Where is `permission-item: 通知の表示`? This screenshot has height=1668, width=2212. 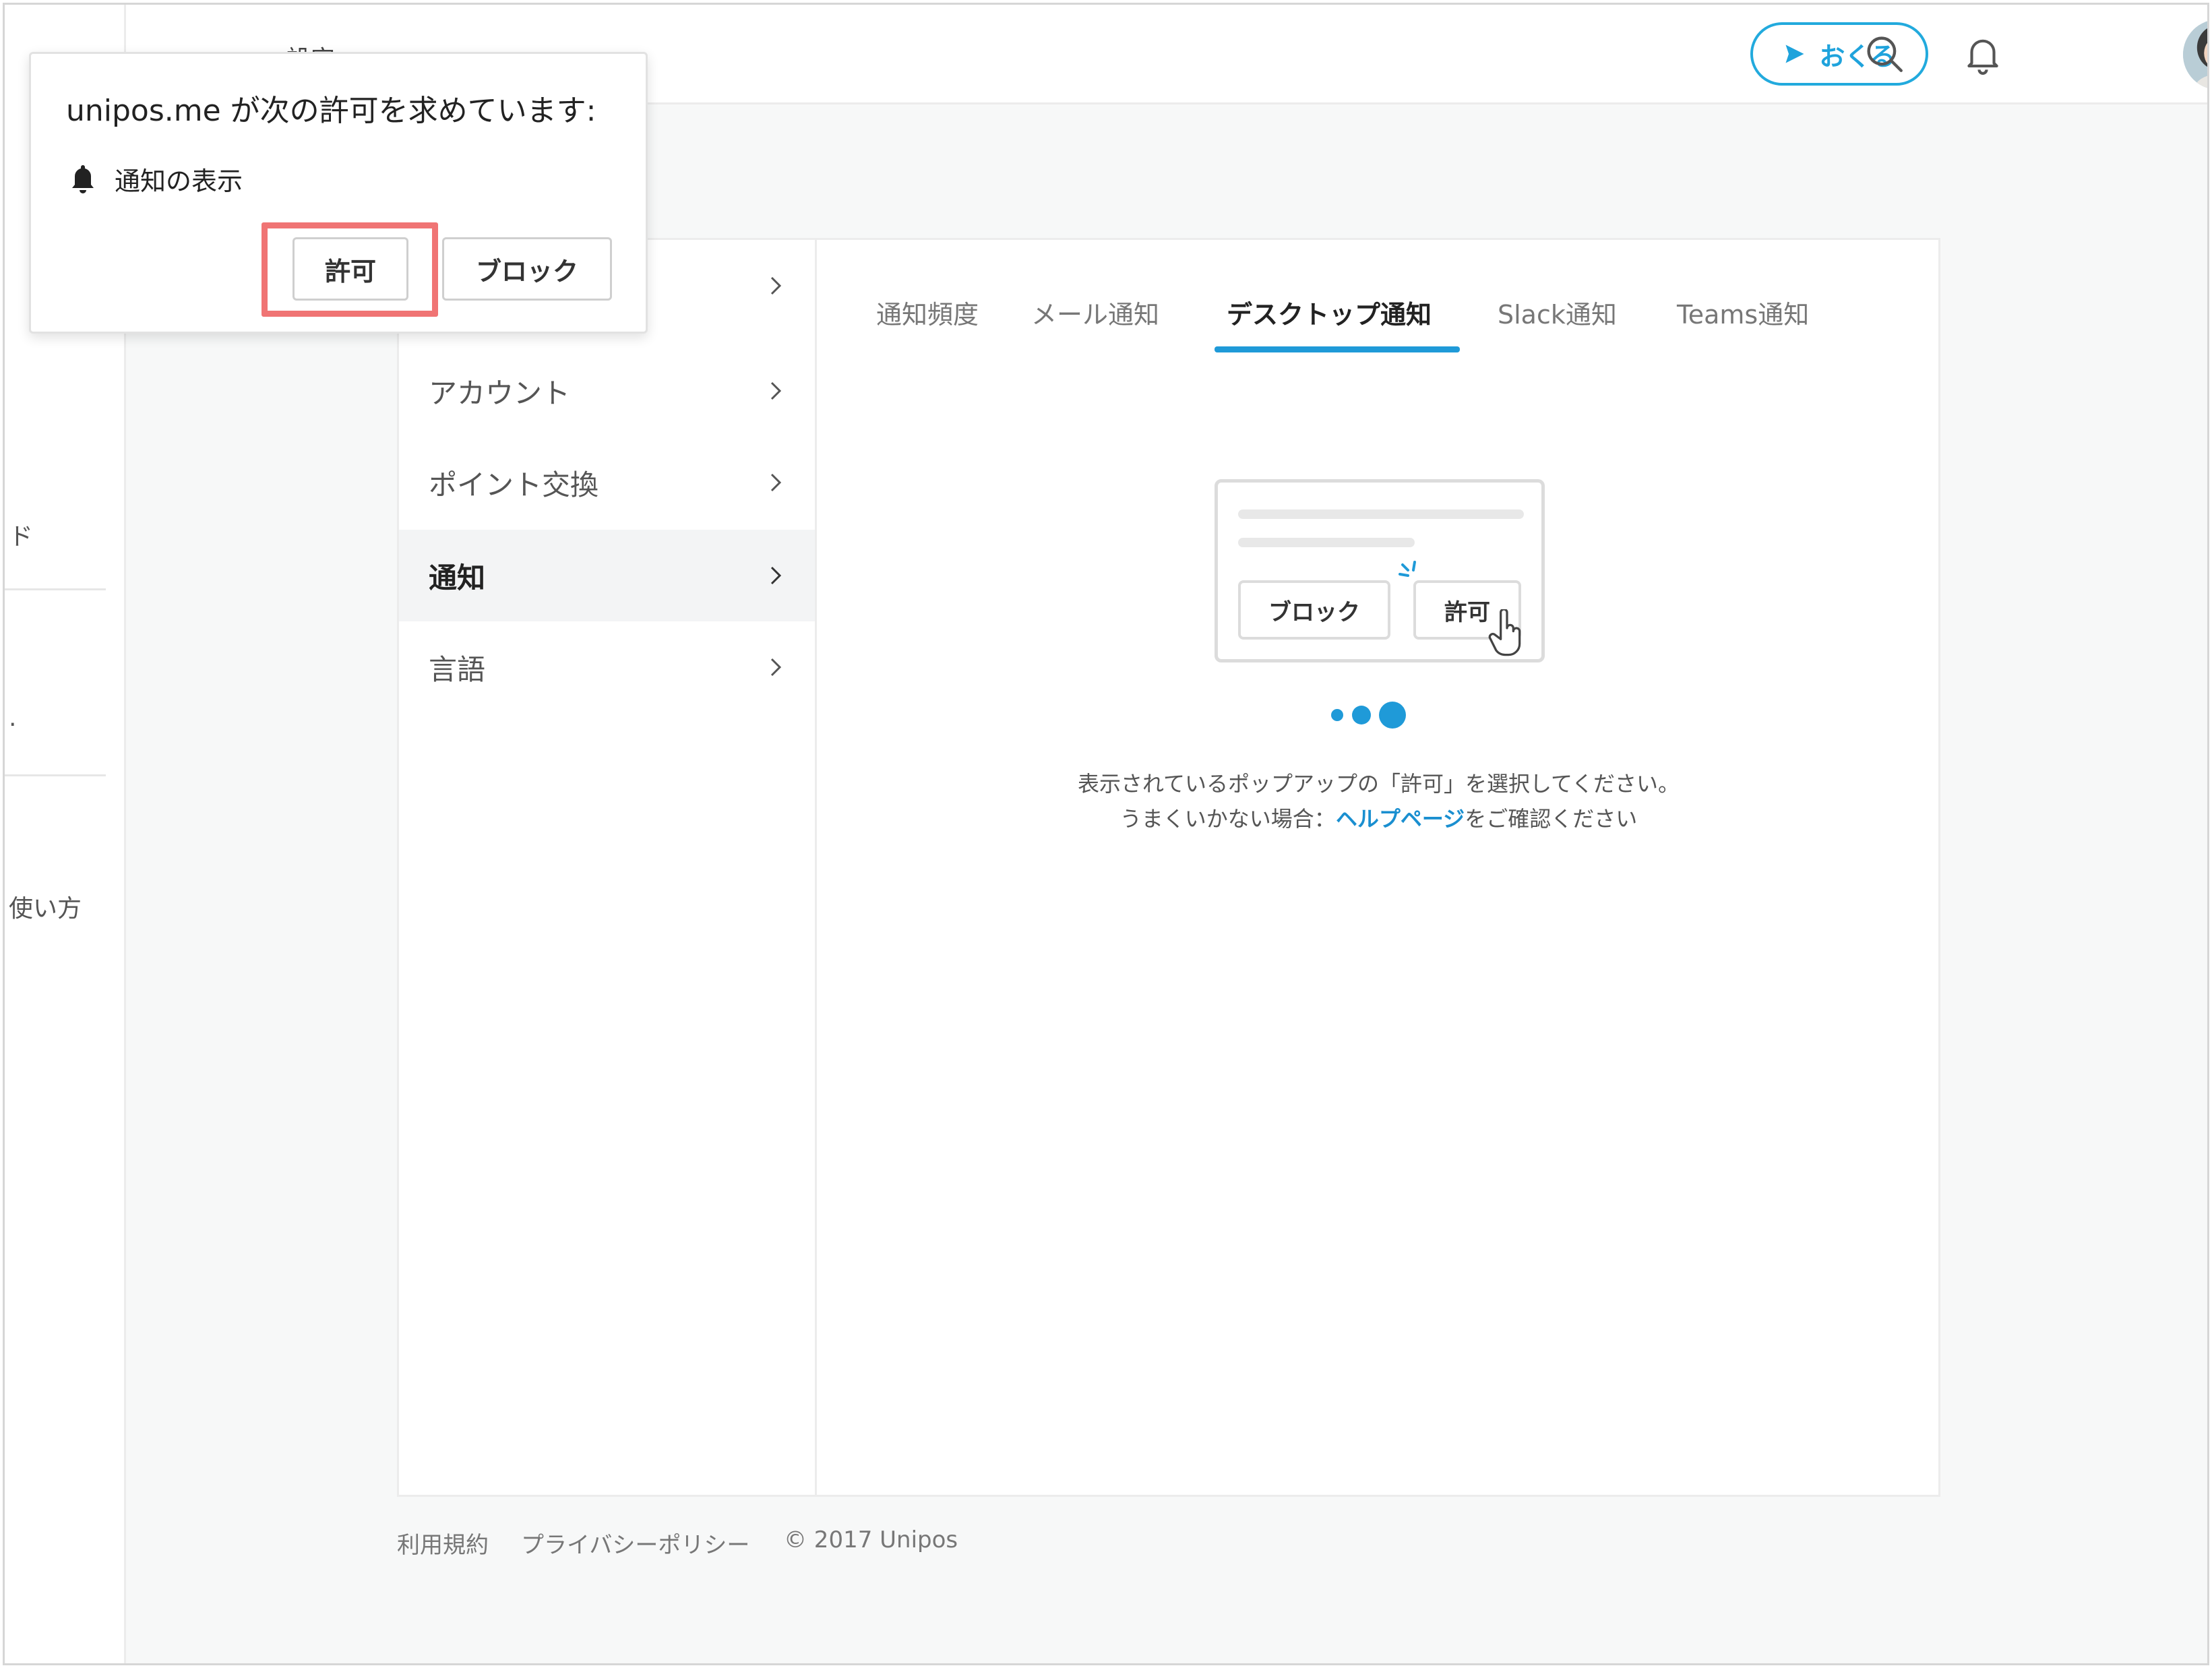 permission-item: 通知の表示 is located at coordinates (156, 179).